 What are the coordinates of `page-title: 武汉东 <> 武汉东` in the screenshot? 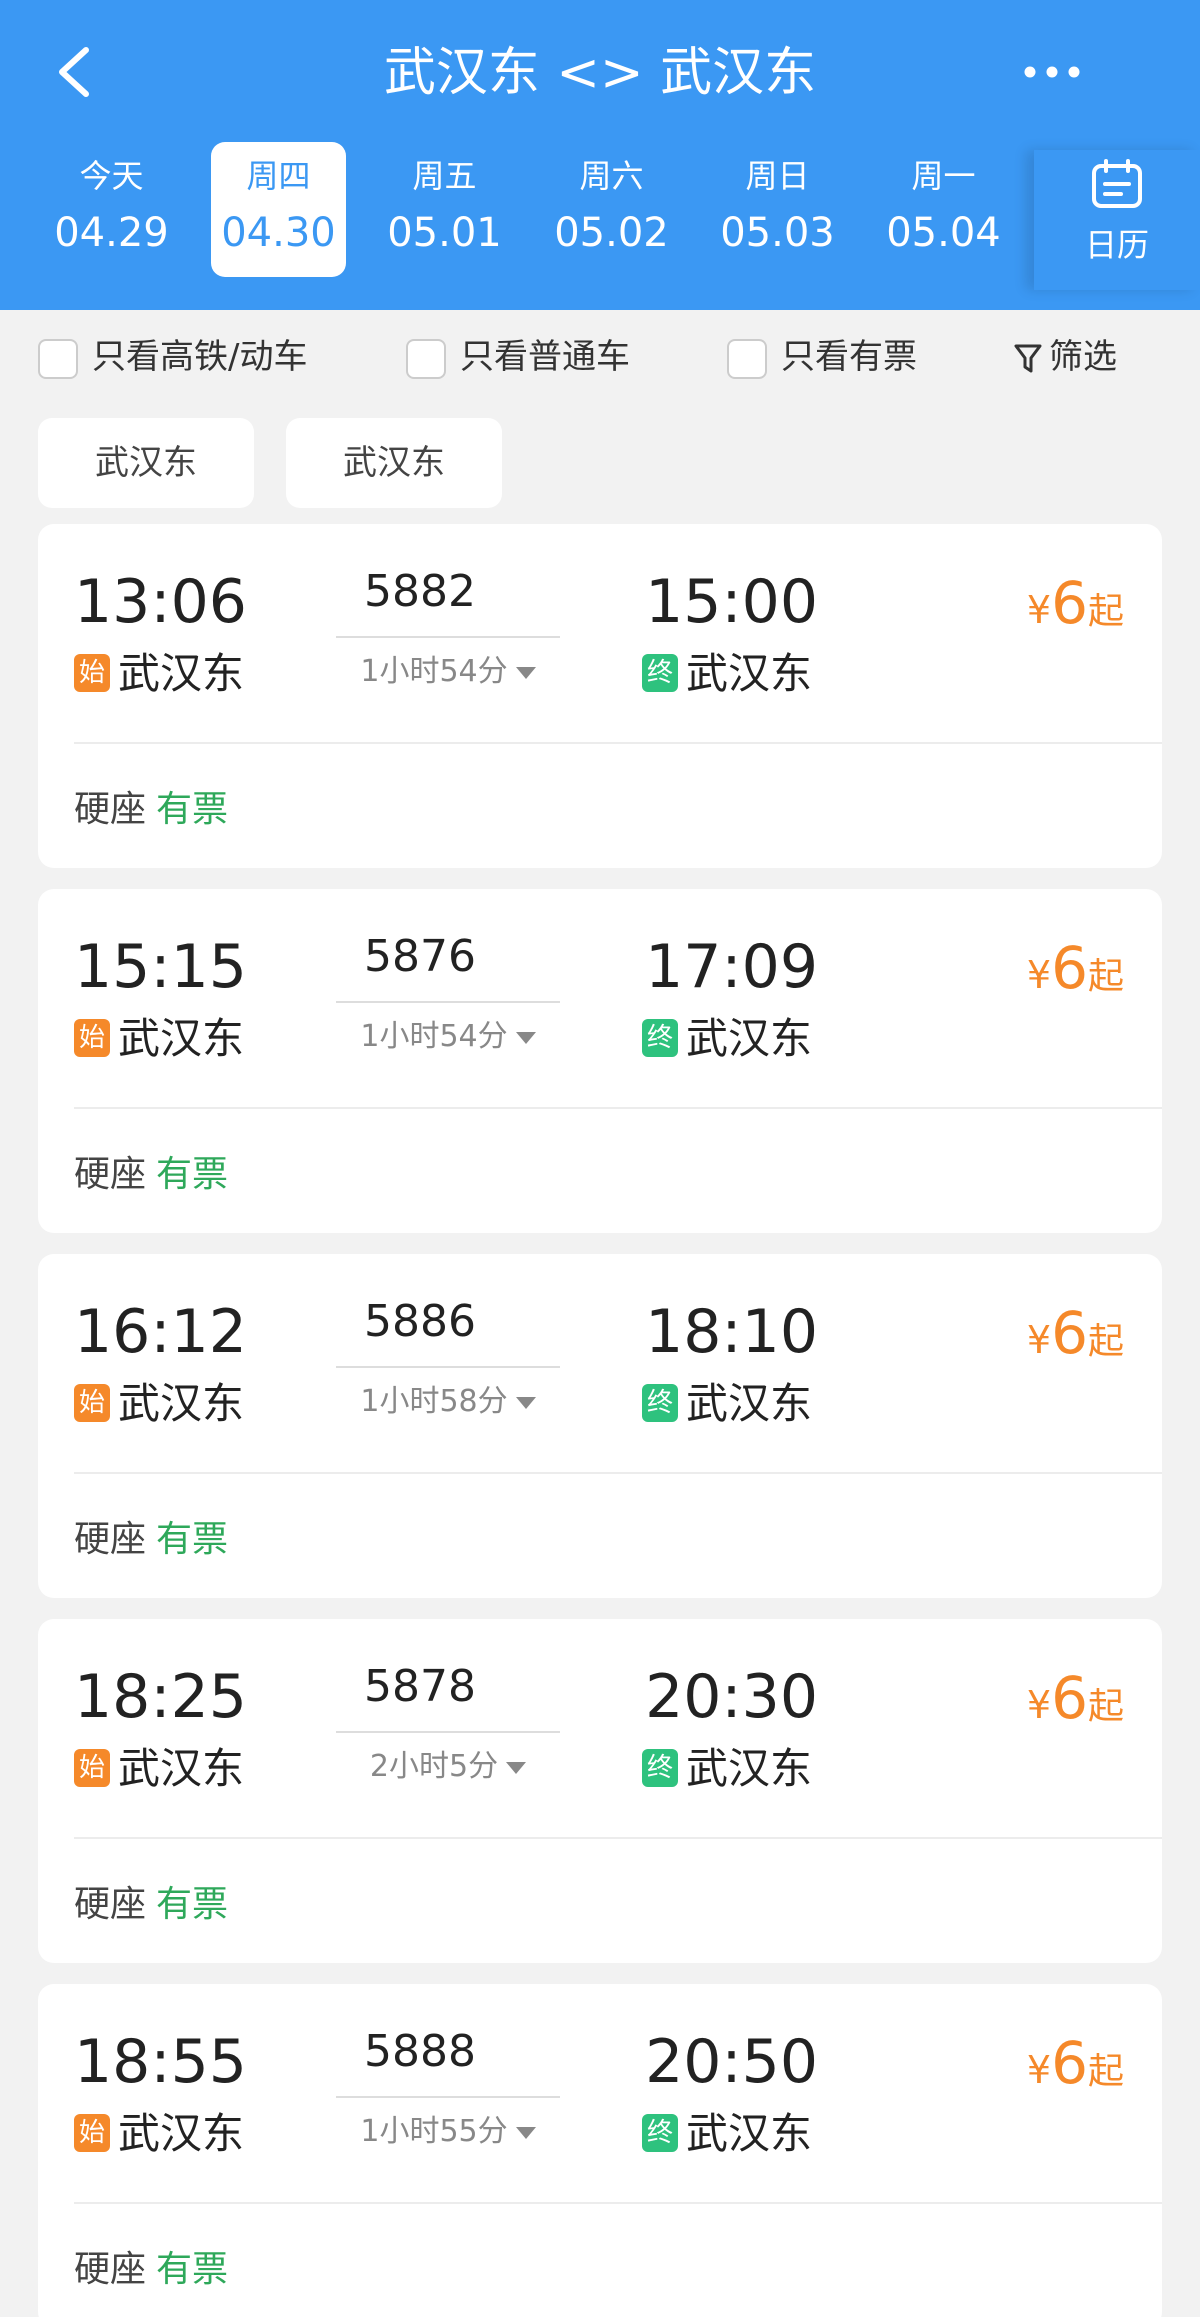 It's located at (600, 73).